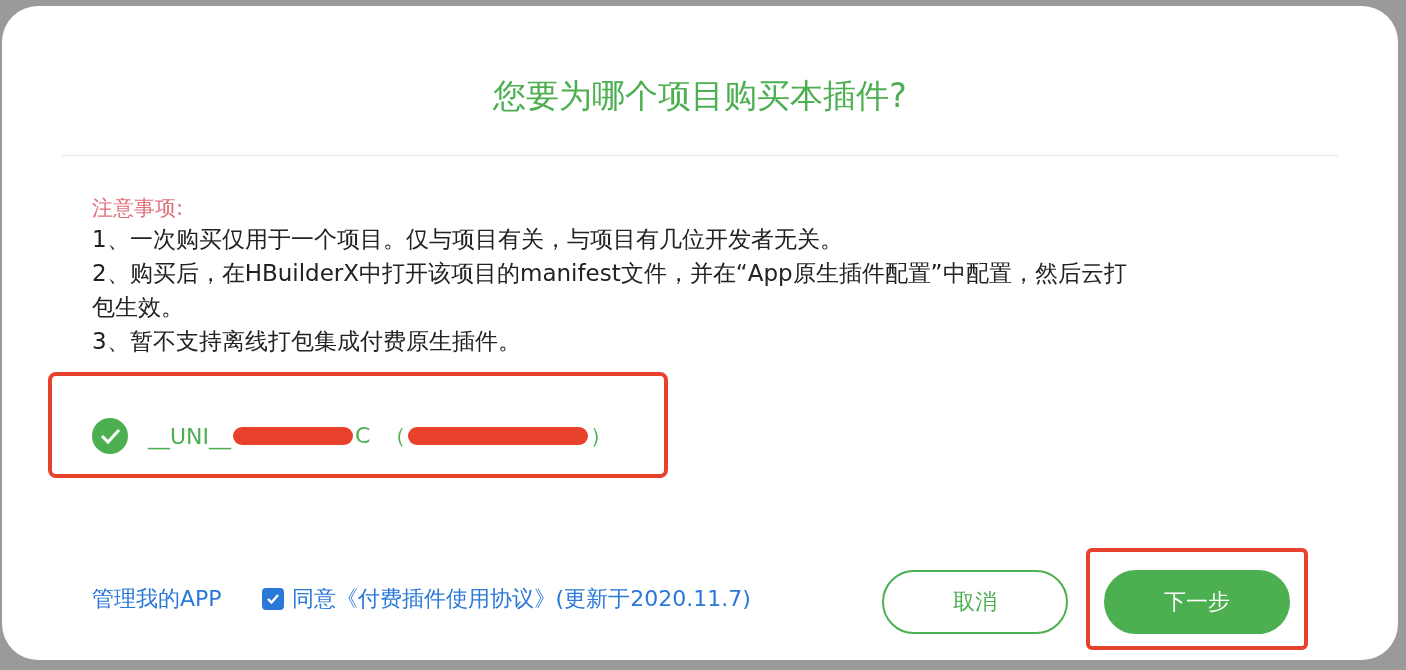 Image resolution: width=1406 pixels, height=670 pixels. What do you see at coordinates (521, 599) in the screenshot?
I see `agreement-text: 同意《付费插件使用协议》(更新于2020.11.7)` at bounding box center [521, 599].